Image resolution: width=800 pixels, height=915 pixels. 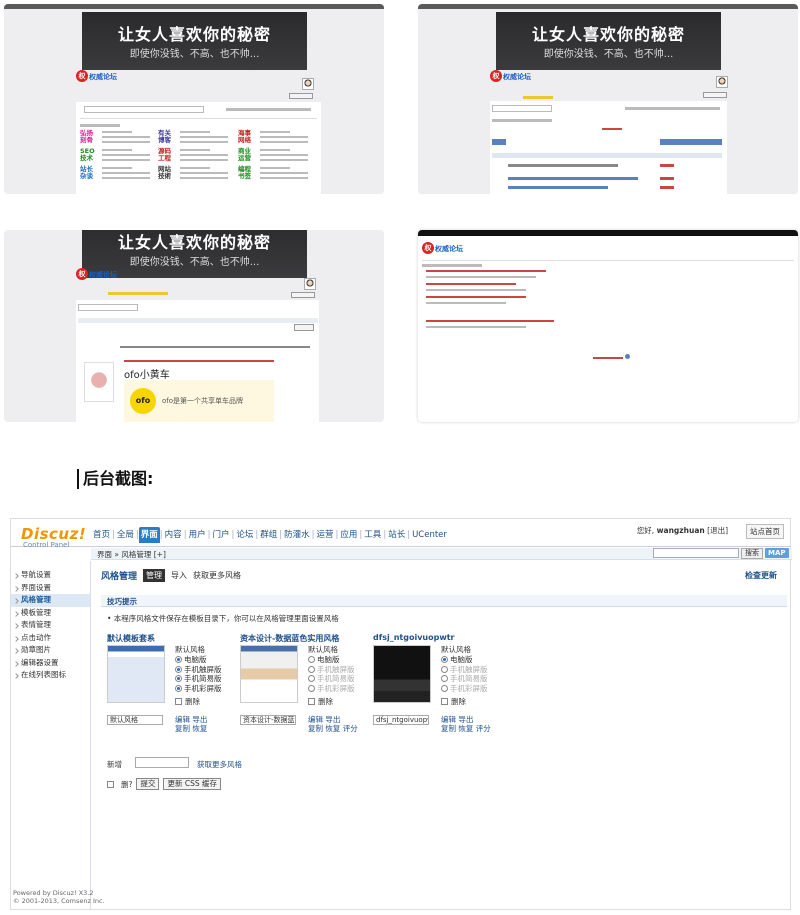 What do you see at coordinates (219, 764) in the screenshot?
I see `get-more-styles-link: 获取更多风格` at bounding box center [219, 764].